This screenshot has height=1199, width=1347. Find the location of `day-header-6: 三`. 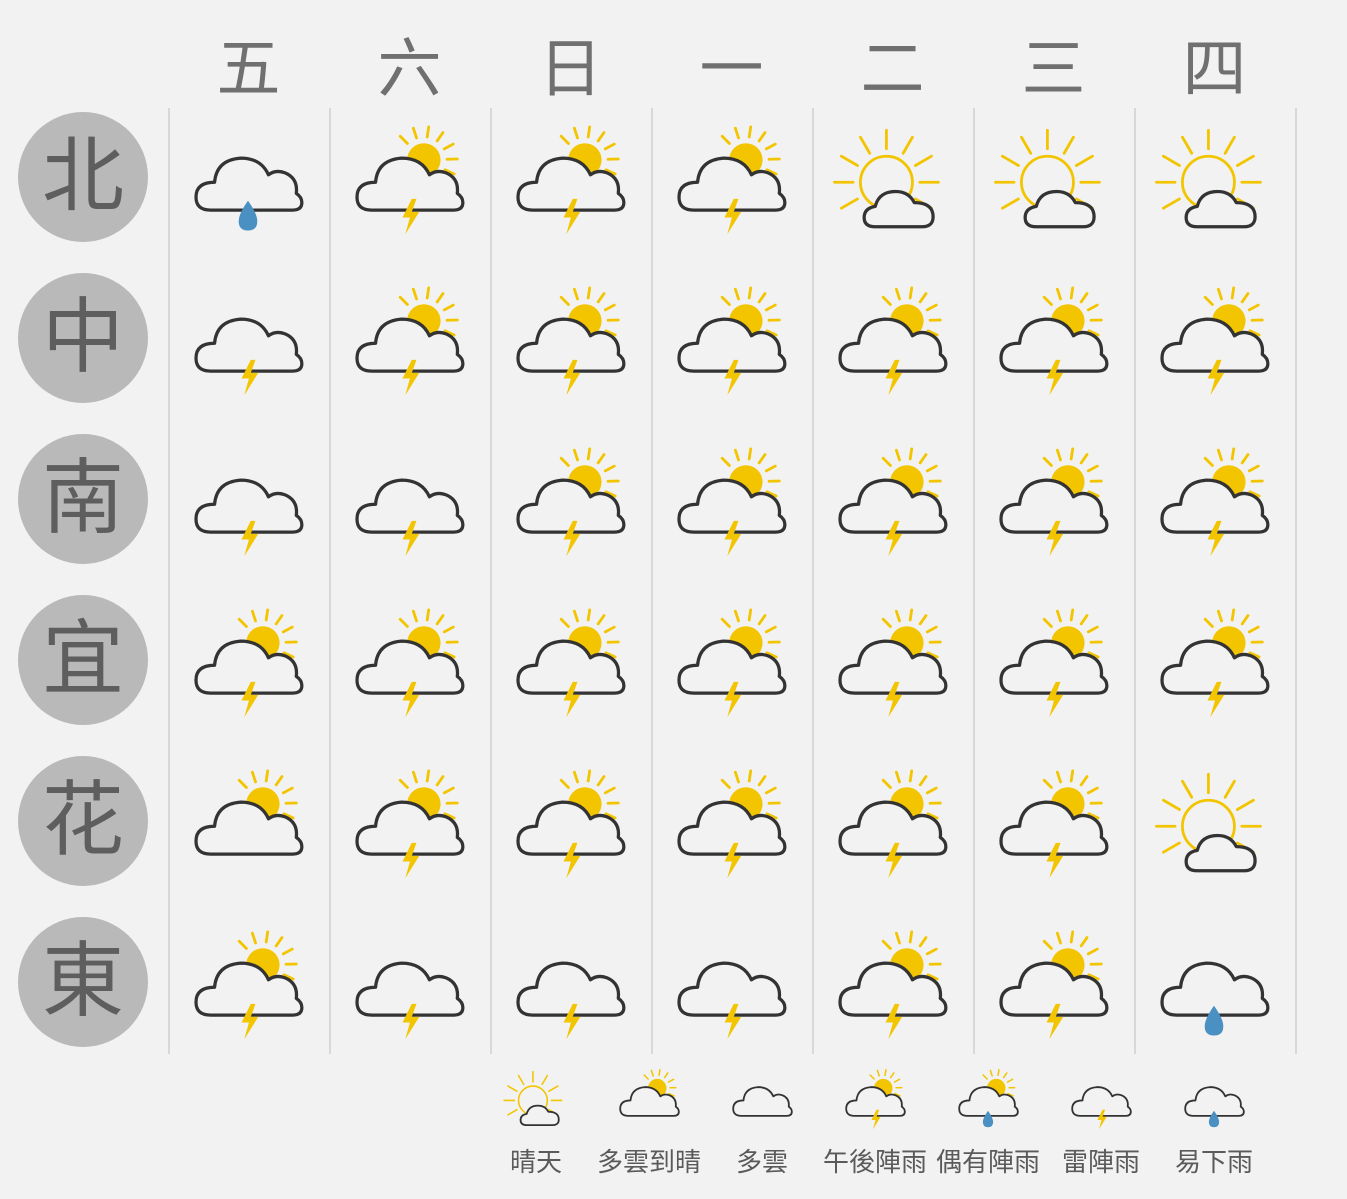

day-header-6: 三 is located at coordinates (1053, 70).